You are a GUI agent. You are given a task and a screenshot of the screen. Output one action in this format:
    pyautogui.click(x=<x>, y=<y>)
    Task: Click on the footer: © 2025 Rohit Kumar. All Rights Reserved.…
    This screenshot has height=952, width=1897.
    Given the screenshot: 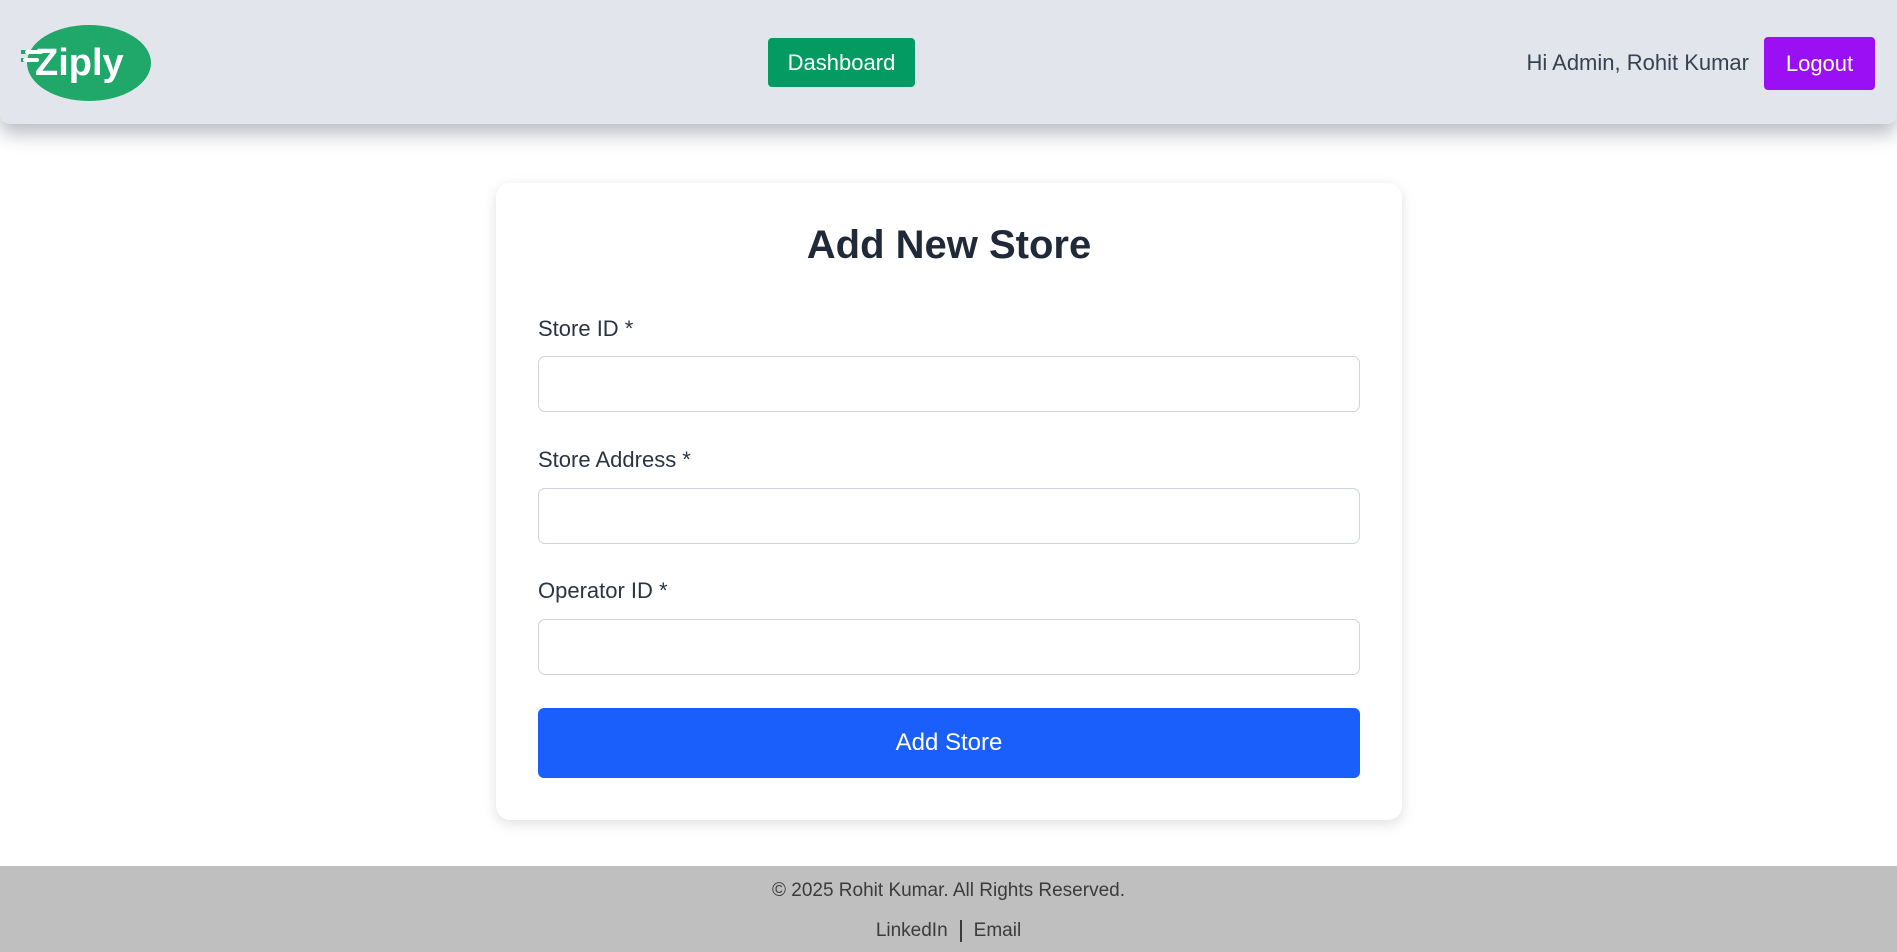 What is the action you would take?
    pyautogui.click(x=948, y=909)
    